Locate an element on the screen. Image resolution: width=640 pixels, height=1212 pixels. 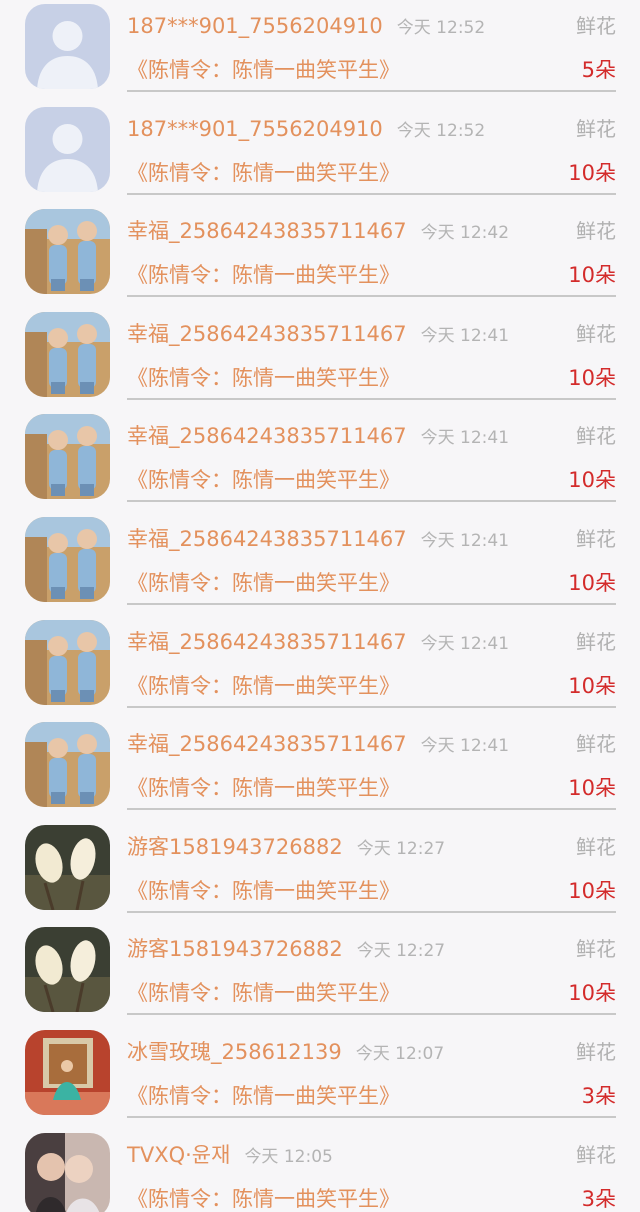
name-line: TVXQ·윤재 今天 12:05 is located at coordinates (230, 1155).